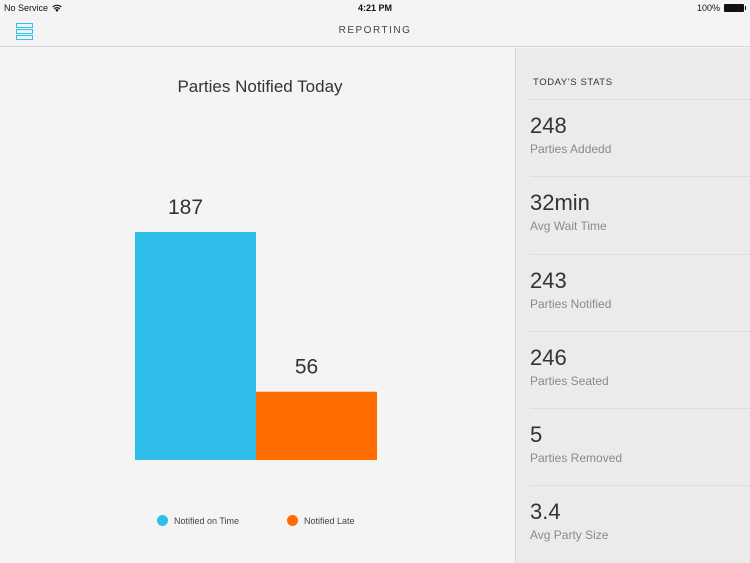 The image size is (750, 563). Describe the element at coordinates (640, 524) in the screenshot. I see `stat-avg-party-size: 3.4 Avg Party Size` at that location.